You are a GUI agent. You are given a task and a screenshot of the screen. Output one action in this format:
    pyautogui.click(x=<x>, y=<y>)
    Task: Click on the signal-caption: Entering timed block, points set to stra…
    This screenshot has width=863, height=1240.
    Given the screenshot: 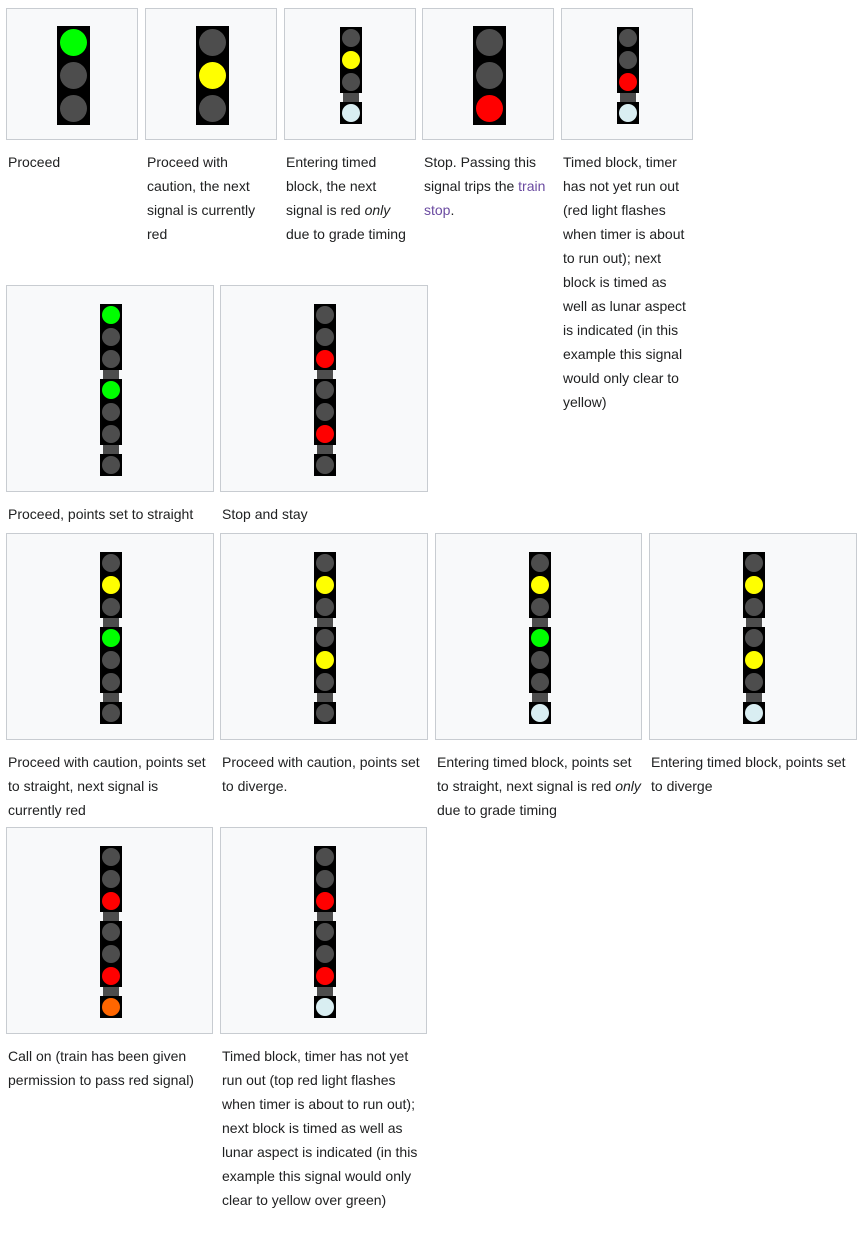 What is the action you would take?
    pyautogui.click(x=540, y=786)
    